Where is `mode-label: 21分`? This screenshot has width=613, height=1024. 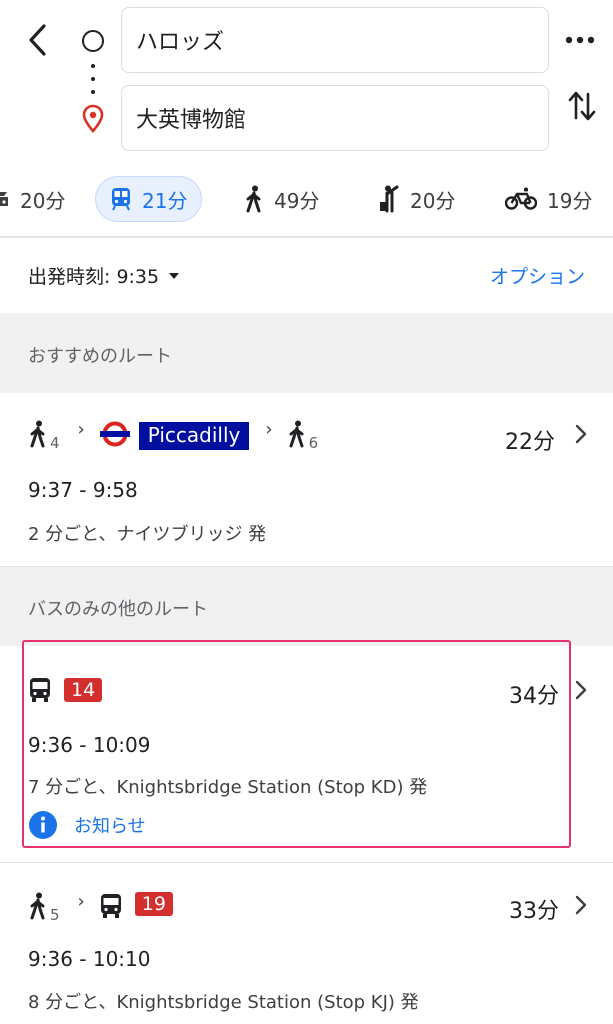 mode-label: 21分 is located at coordinates (165, 200).